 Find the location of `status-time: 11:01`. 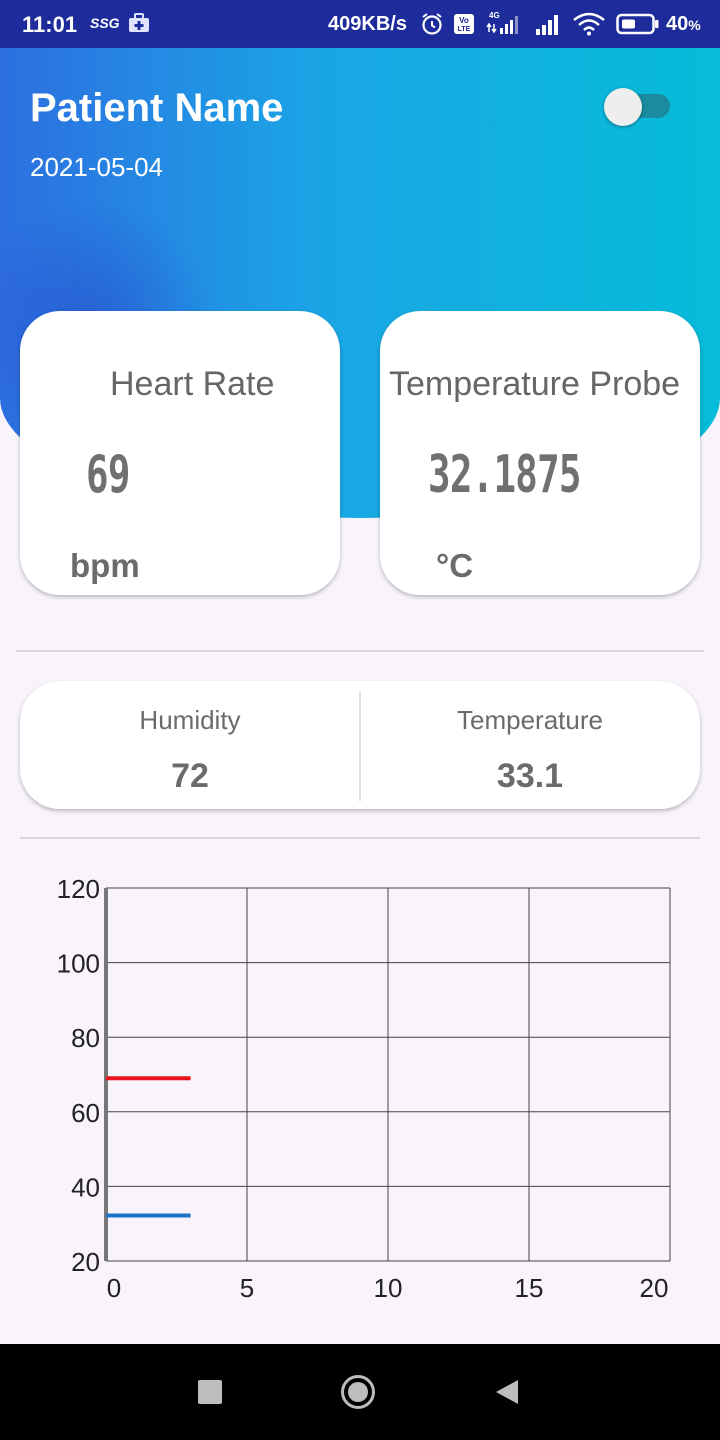

status-time: 11:01 is located at coordinates (50, 24).